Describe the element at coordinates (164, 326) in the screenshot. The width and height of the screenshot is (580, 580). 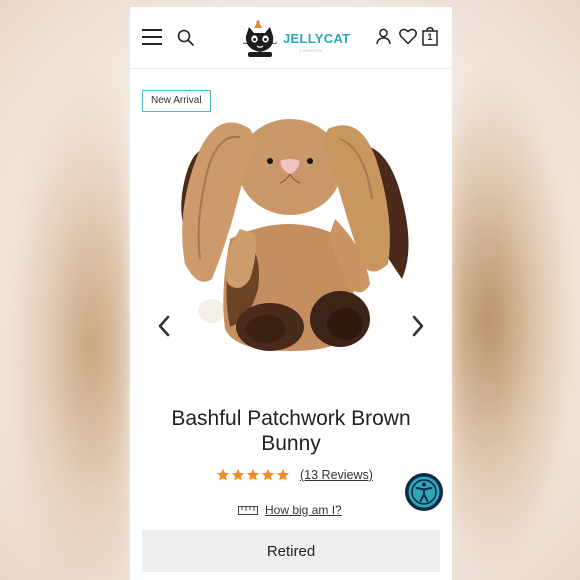
I see `carousel-prev-icon` at that location.